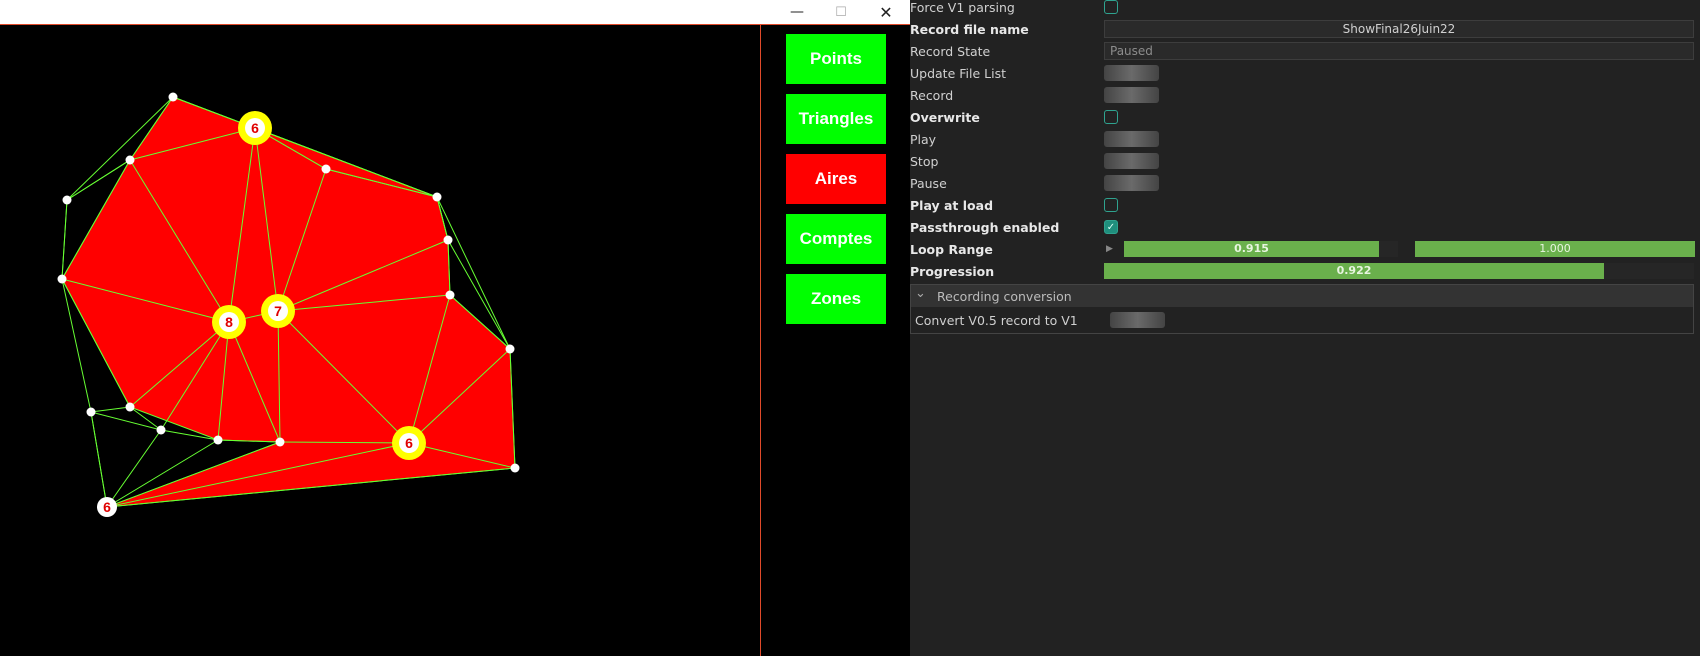  I want to click on loop-range-label: Loop Range, so click(951, 249).